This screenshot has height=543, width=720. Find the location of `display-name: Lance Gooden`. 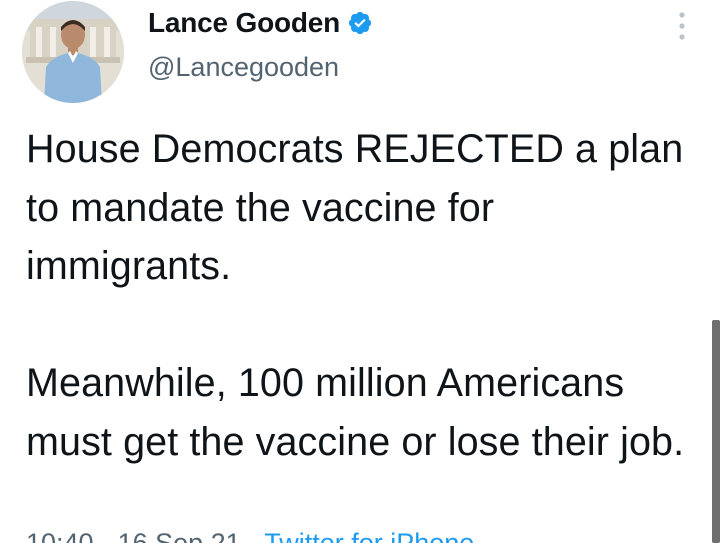

display-name: Lance Gooden is located at coordinates (244, 23).